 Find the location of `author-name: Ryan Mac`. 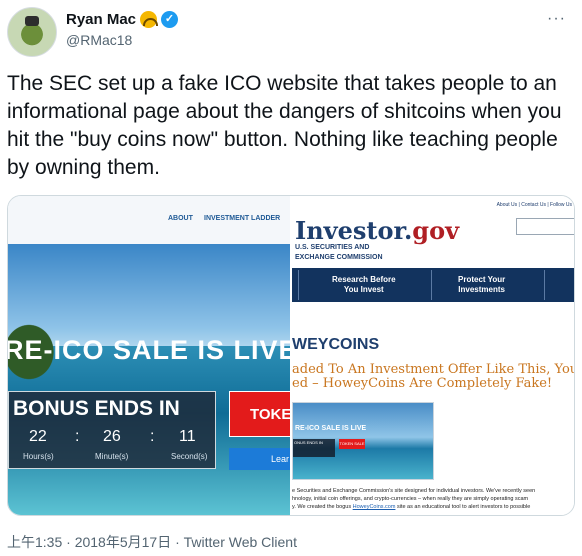

author-name: Ryan Mac is located at coordinates (101, 19).